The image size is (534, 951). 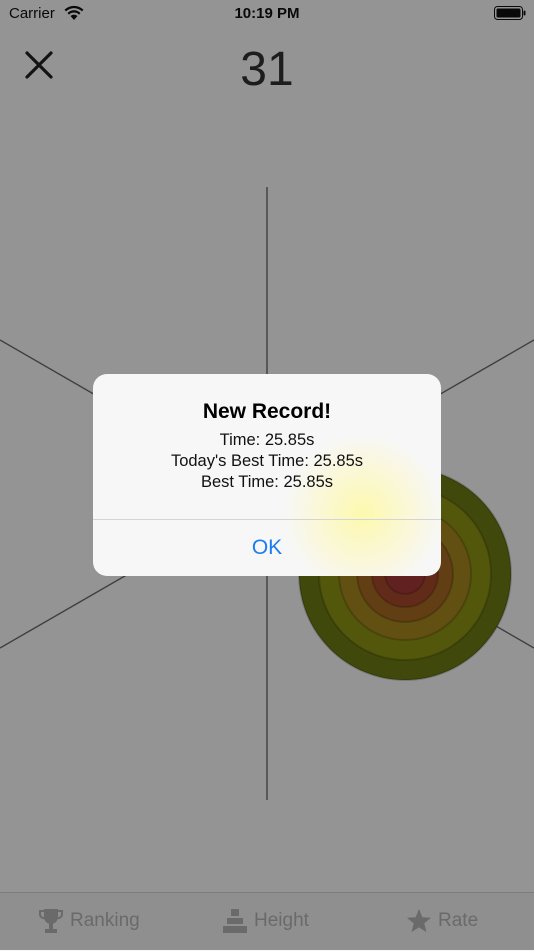 I want to click on alert-todays-best: Today's Best Time: 25.85s, so click(x=267, y=461).